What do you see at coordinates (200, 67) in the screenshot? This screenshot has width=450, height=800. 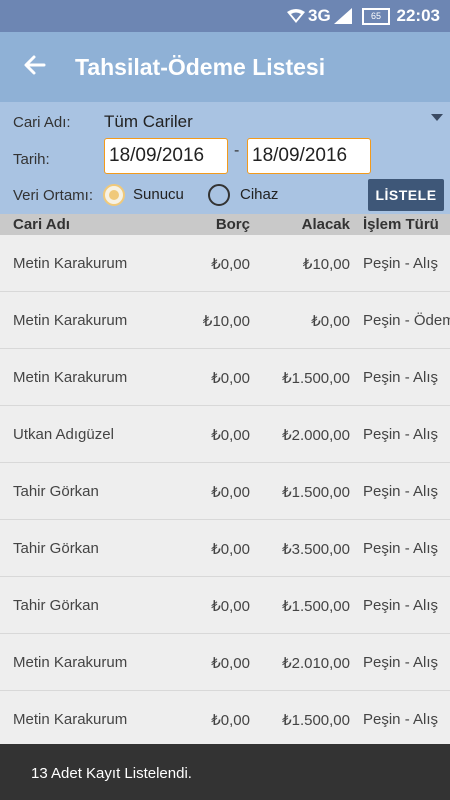 I see `page-title: Tahsilat-Ödeme Listesi` at bounding box center [200, 67].